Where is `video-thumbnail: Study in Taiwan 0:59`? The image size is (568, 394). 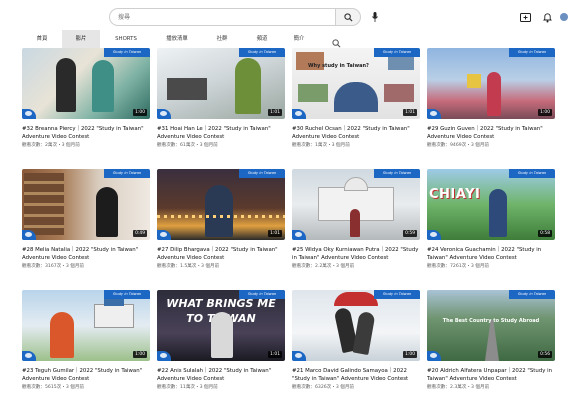 video-thumbnail: Study in Taiwan 0:59 is located at coordinates (356, 204).